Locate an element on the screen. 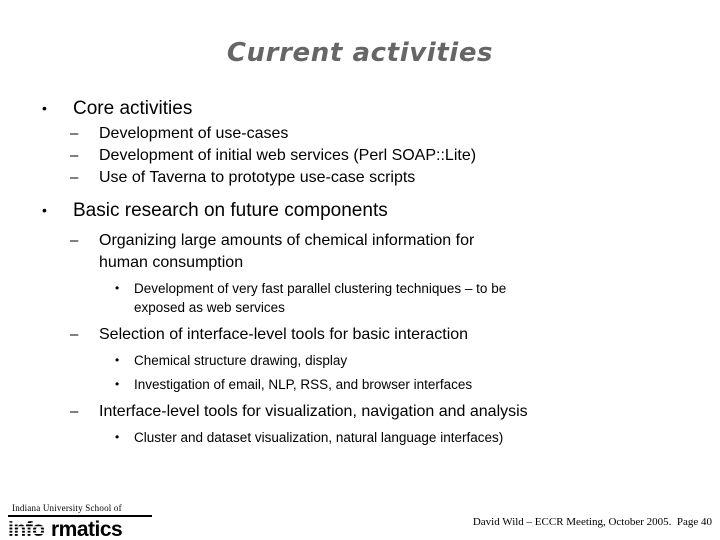  logo-divider is located at coordinates (80, 516).